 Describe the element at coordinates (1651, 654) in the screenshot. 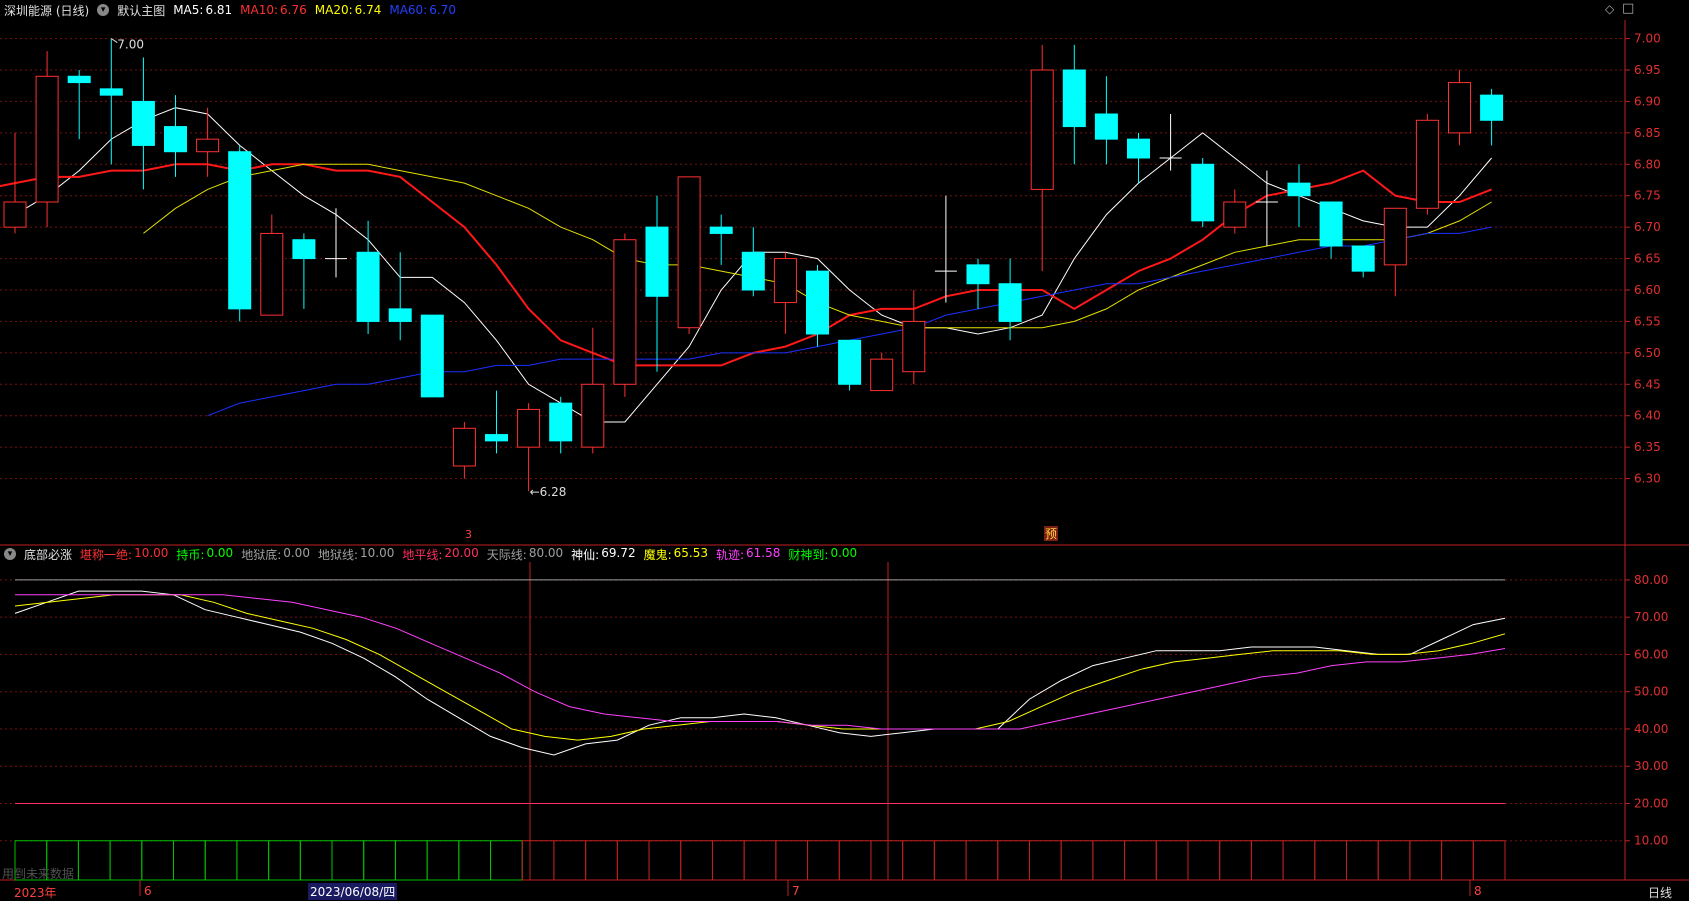

I see `indicator-tick-label: 60.00` at that location.